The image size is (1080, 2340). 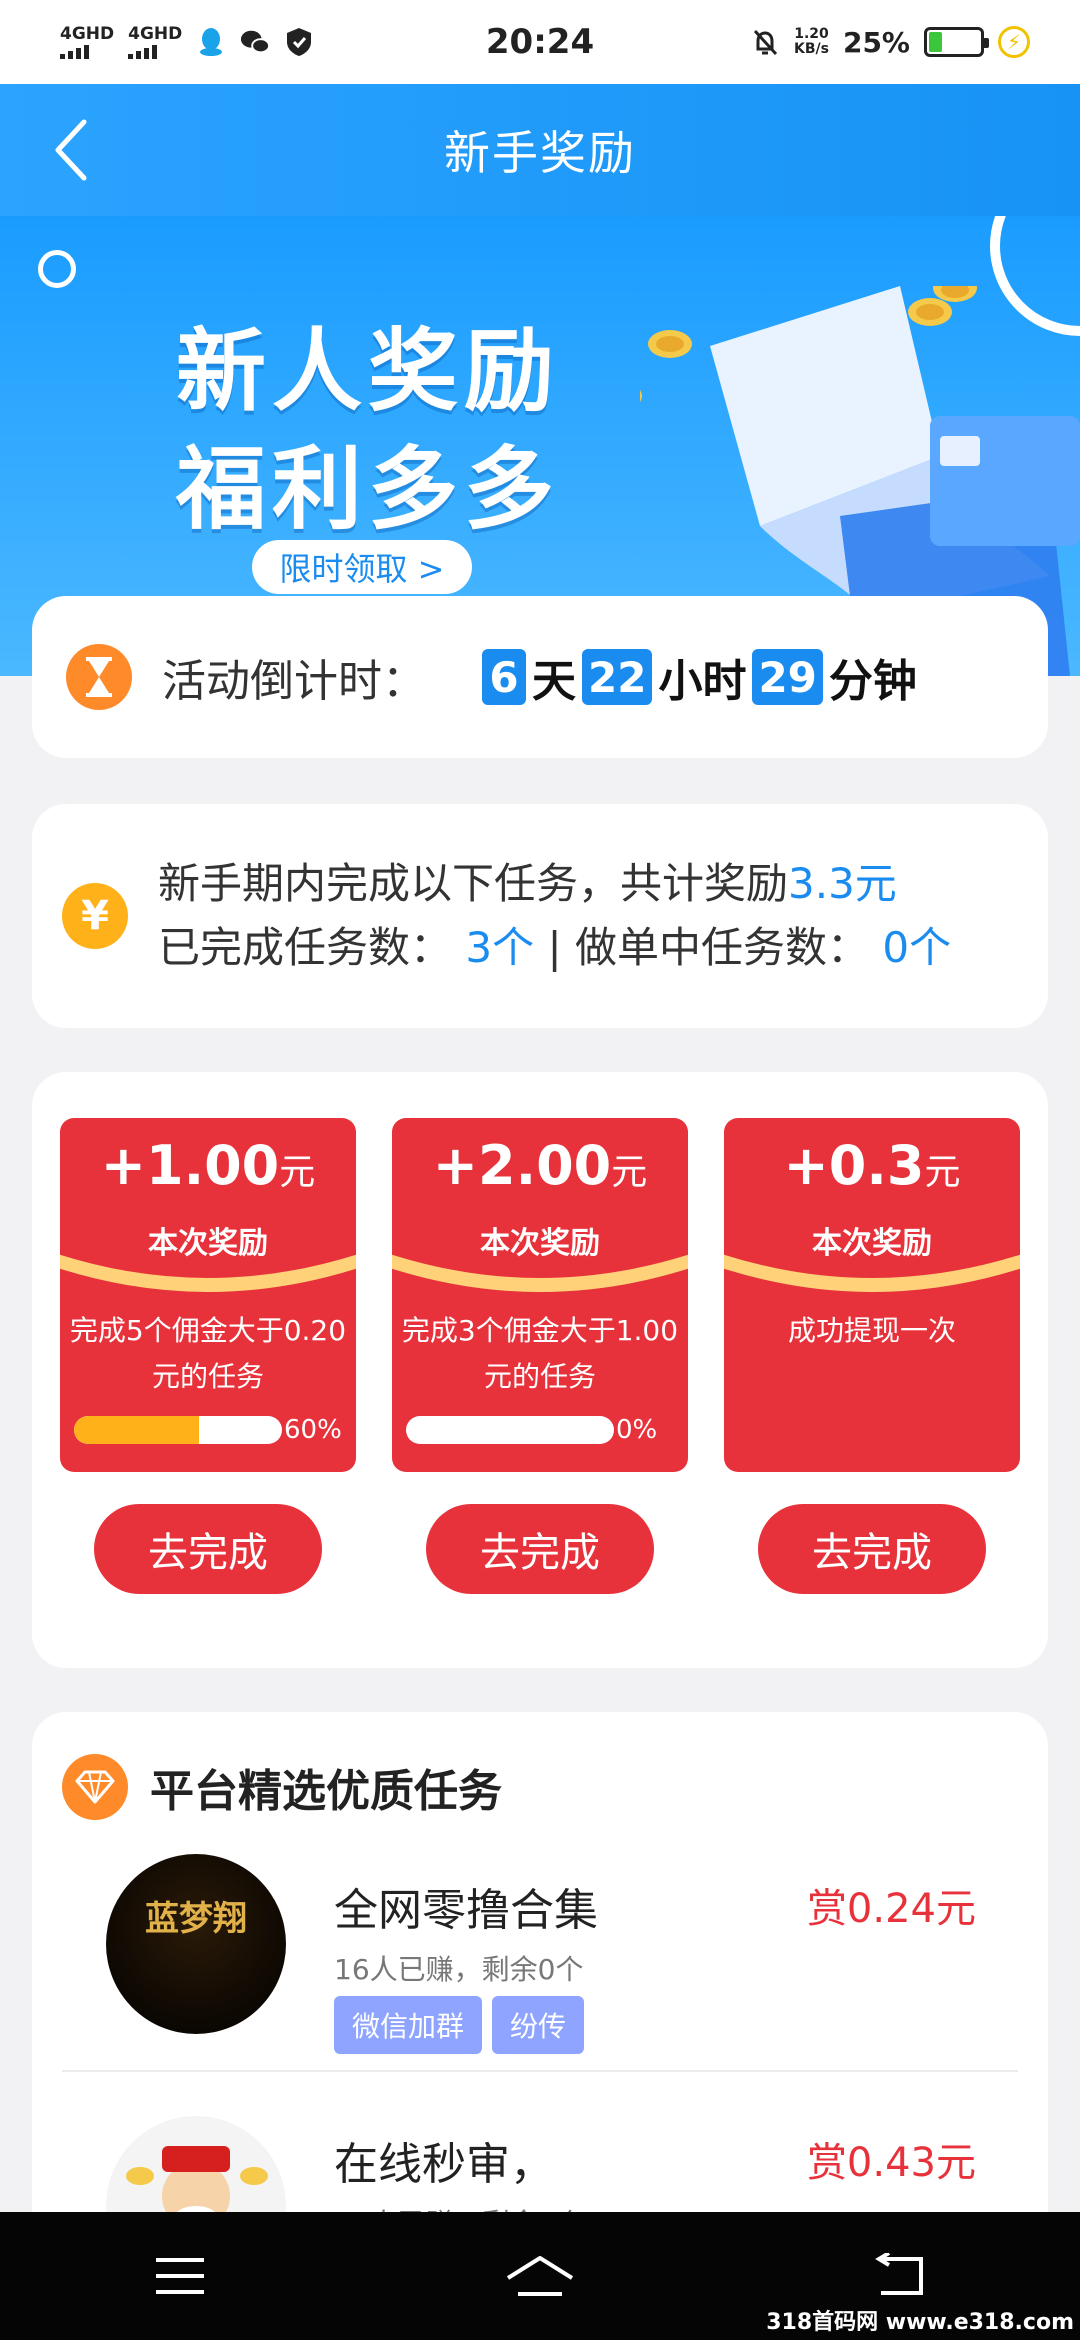 I want to click on task-amount-value: +1.00, so click(x=190, y=1165).